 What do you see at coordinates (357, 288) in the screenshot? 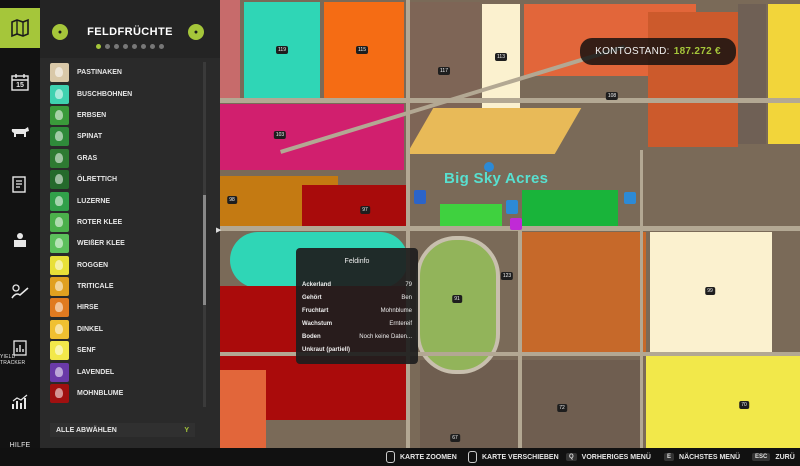
I see `info-row: Ackerland 79` at bounding box center [357, 288].